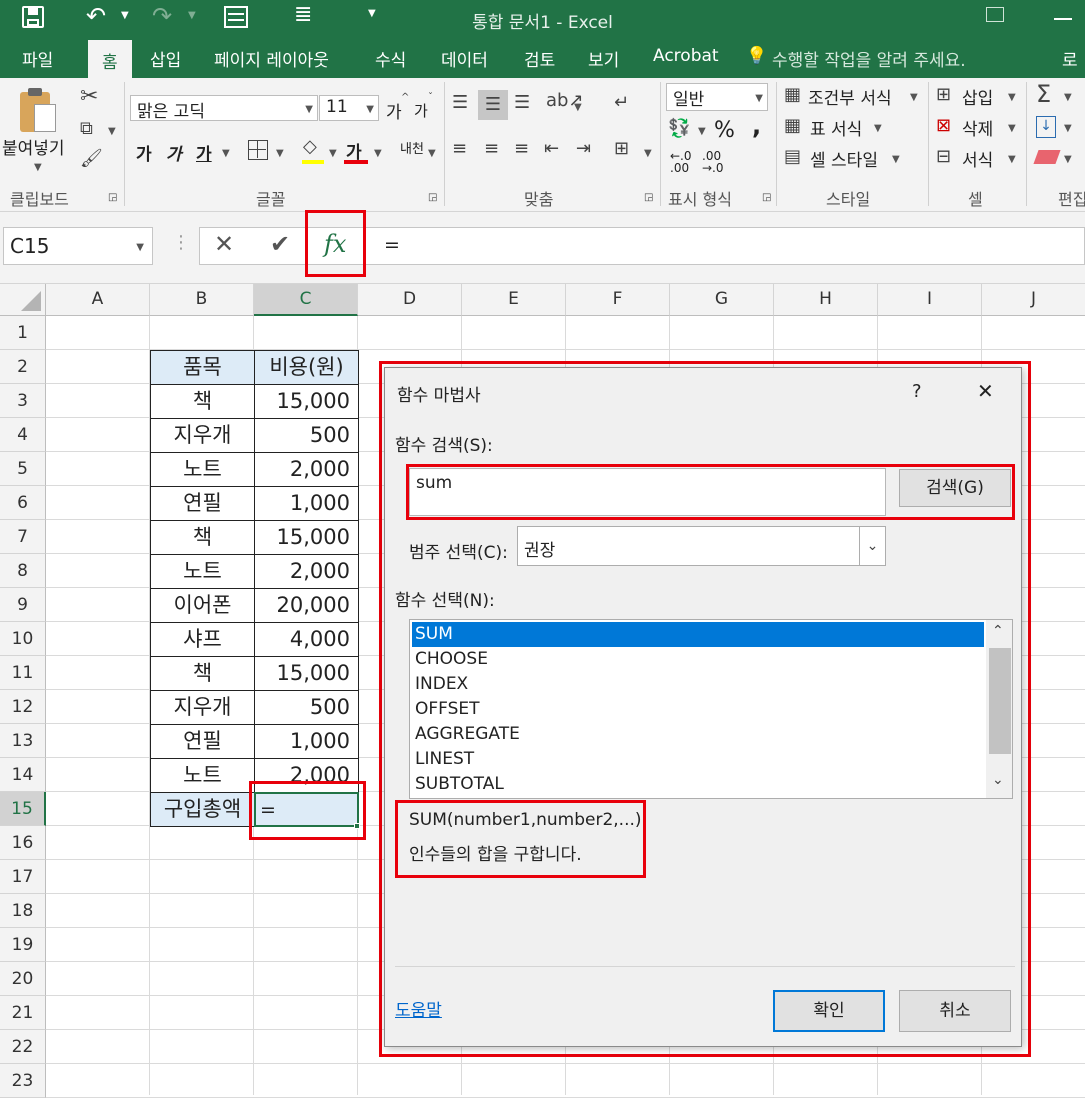  Describe the element at coordinates (23, 333) in the screenshot. I see `row-header-1: 1` at that location.